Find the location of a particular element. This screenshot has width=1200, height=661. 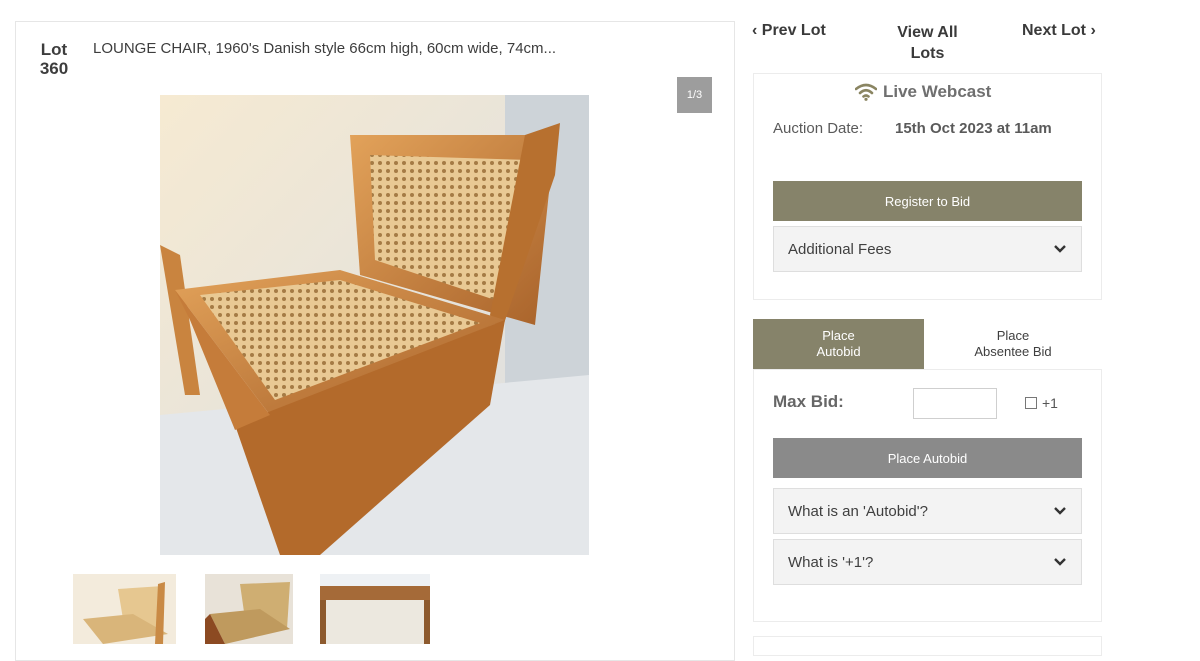

what-is-plus-one-accordion: What is '+1'? is located at coordinates (927, 562).